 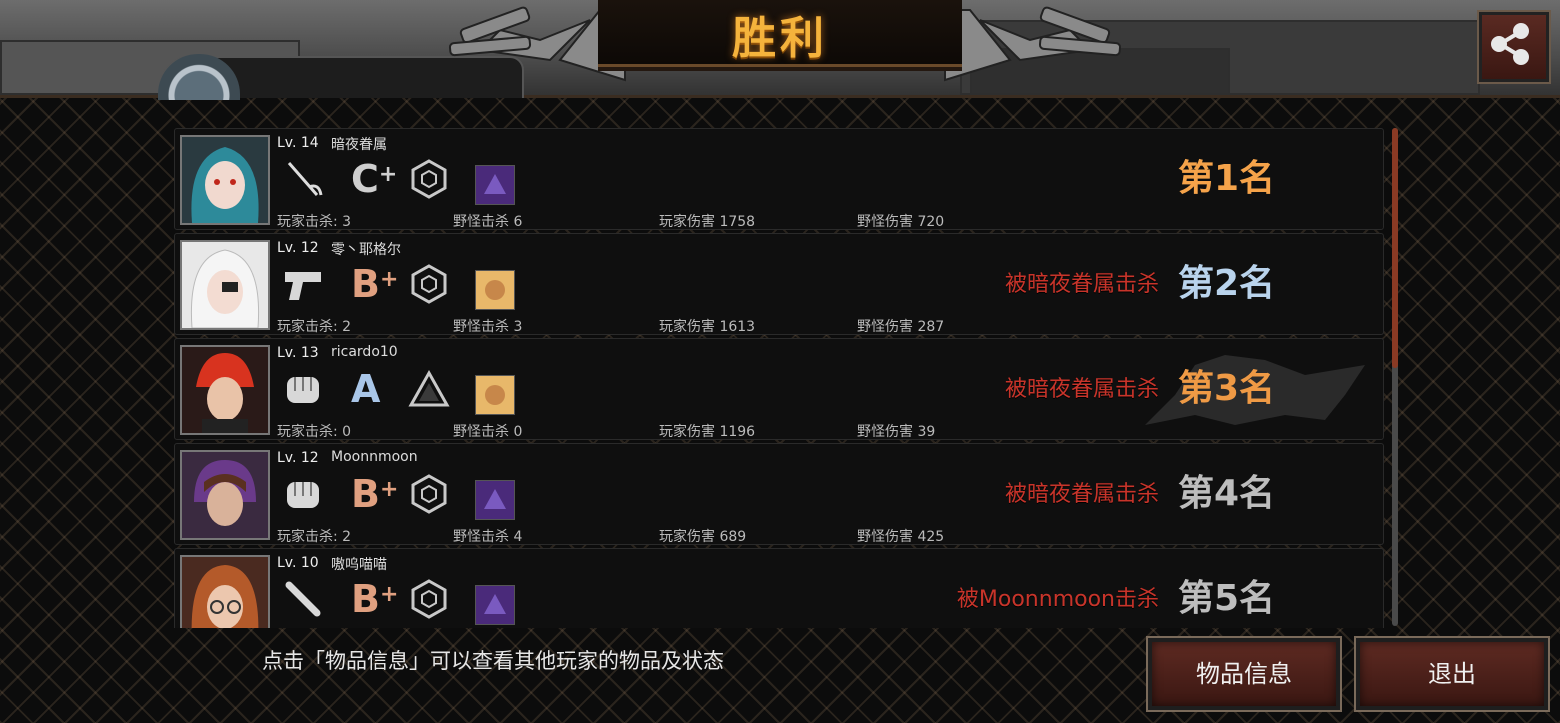 I want to click on monster-damage: 野怪伤害 425, so click(x=901, y=537).